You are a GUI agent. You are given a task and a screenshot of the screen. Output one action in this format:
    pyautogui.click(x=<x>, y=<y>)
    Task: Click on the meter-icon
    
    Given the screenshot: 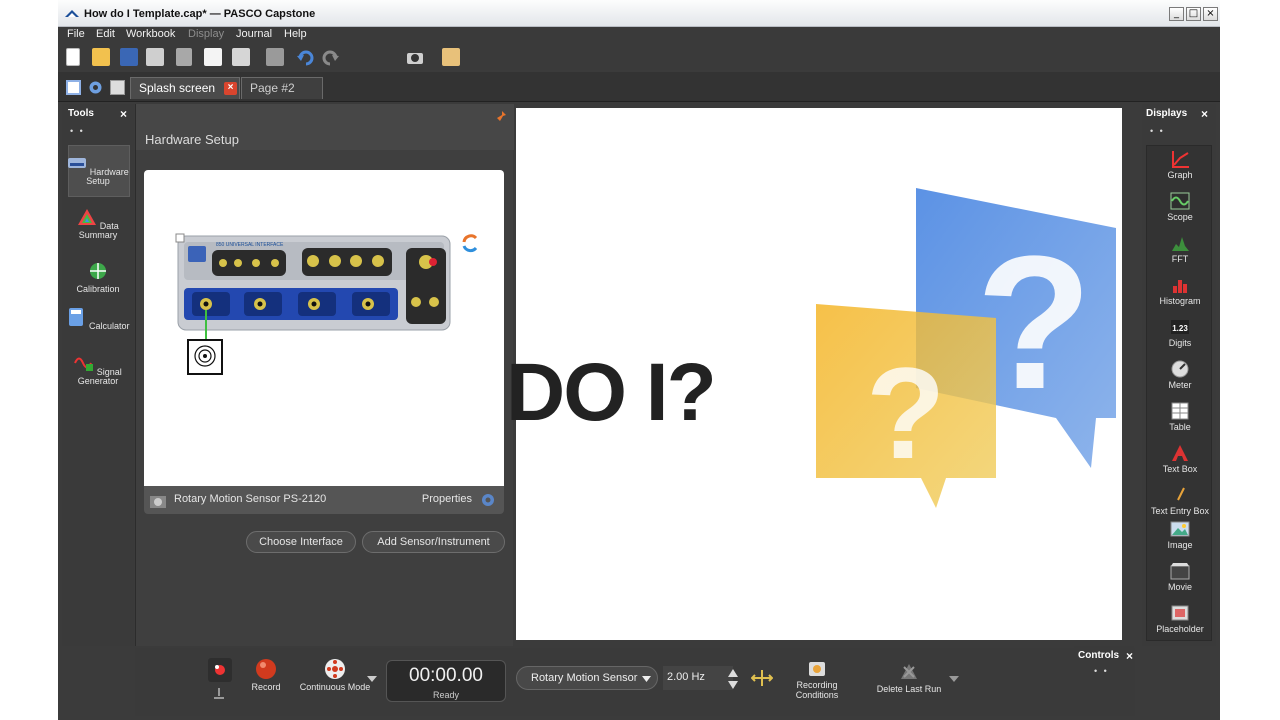 What is the action you would take?
    pyautogui.click(x=1180, y=369)
    